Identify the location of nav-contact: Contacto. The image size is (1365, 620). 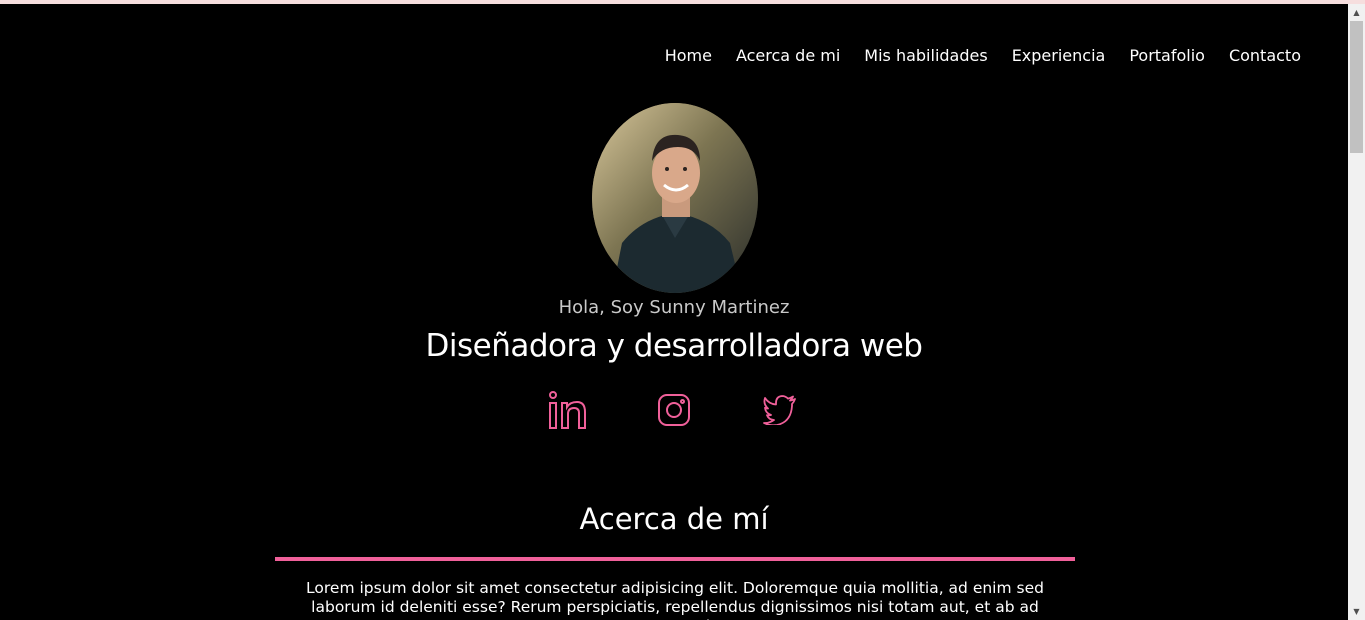
(1265, 56).